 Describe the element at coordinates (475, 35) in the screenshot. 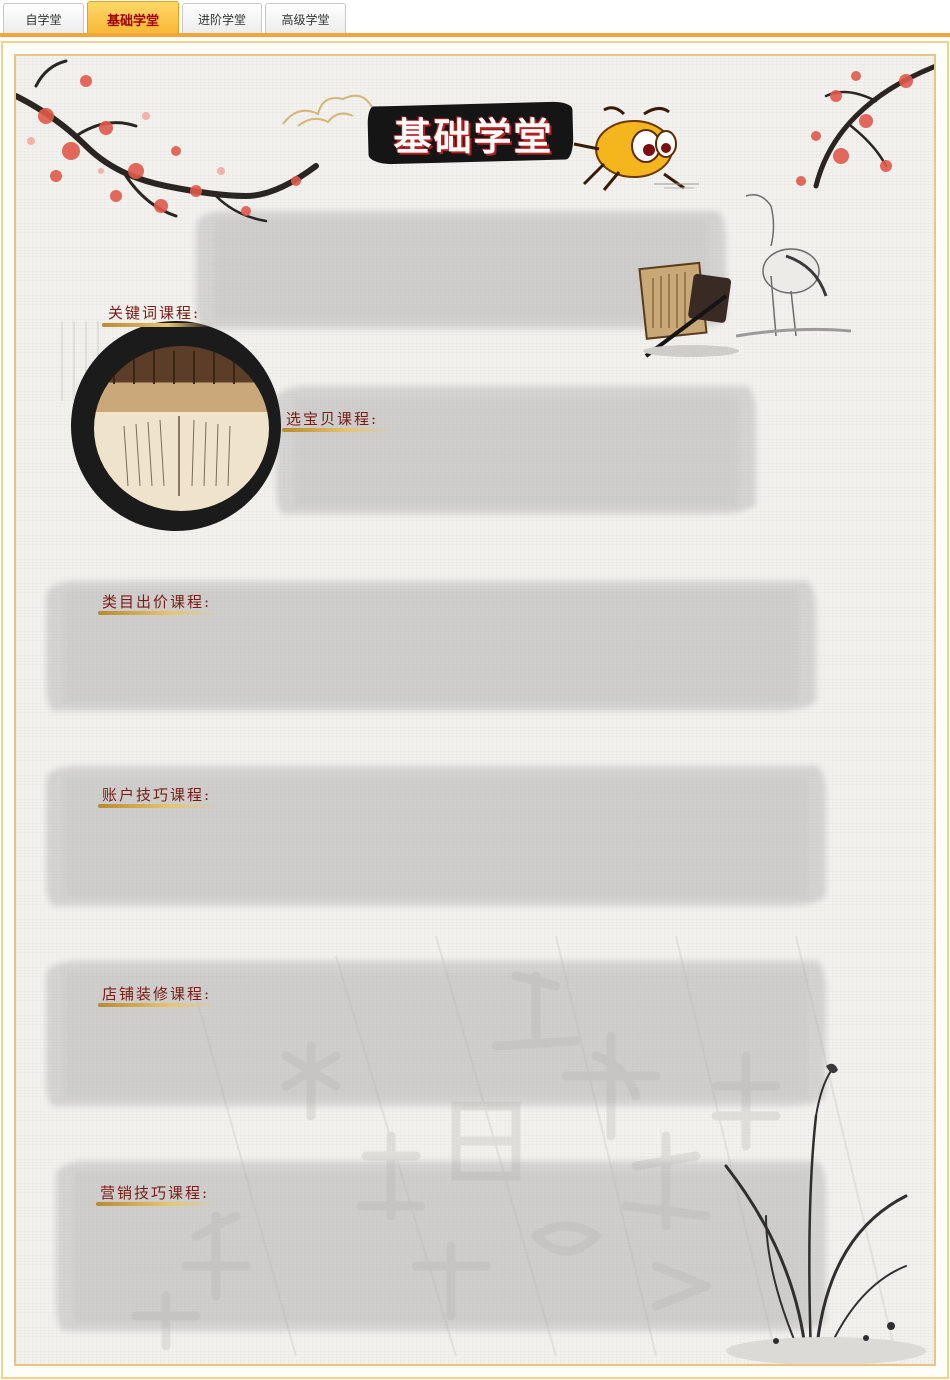

I see `tab-bar-underline` at that location.